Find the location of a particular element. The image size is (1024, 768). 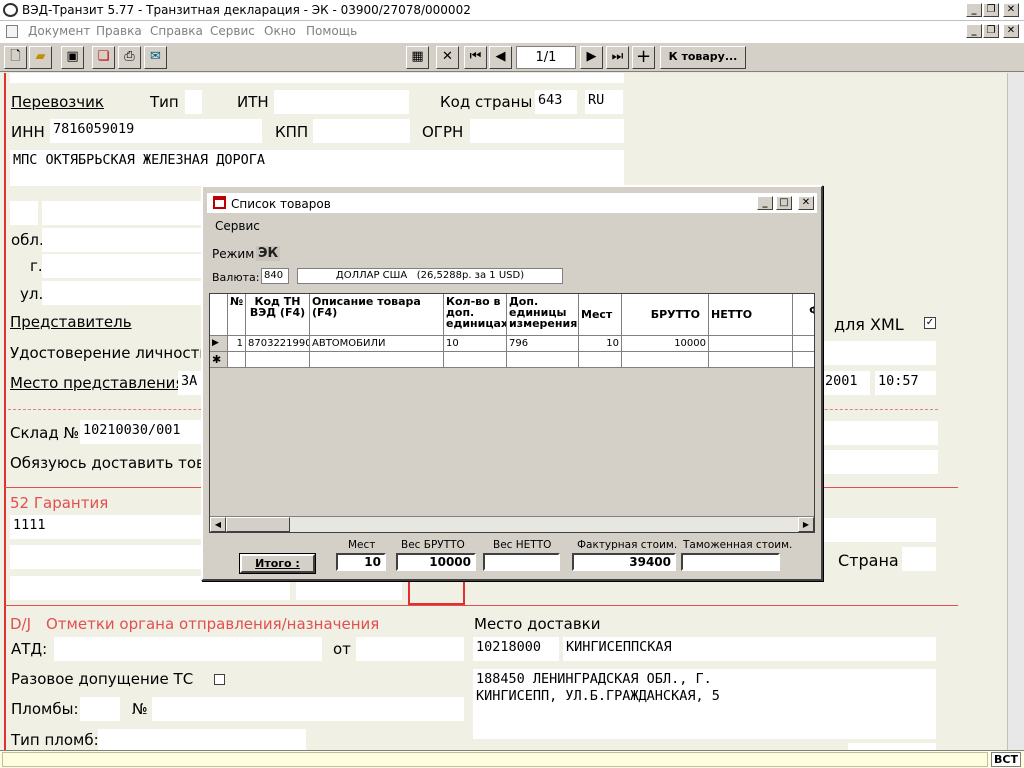

col-header-qty: Кол-во в доп. единицах is located at coordinates (475, 315).